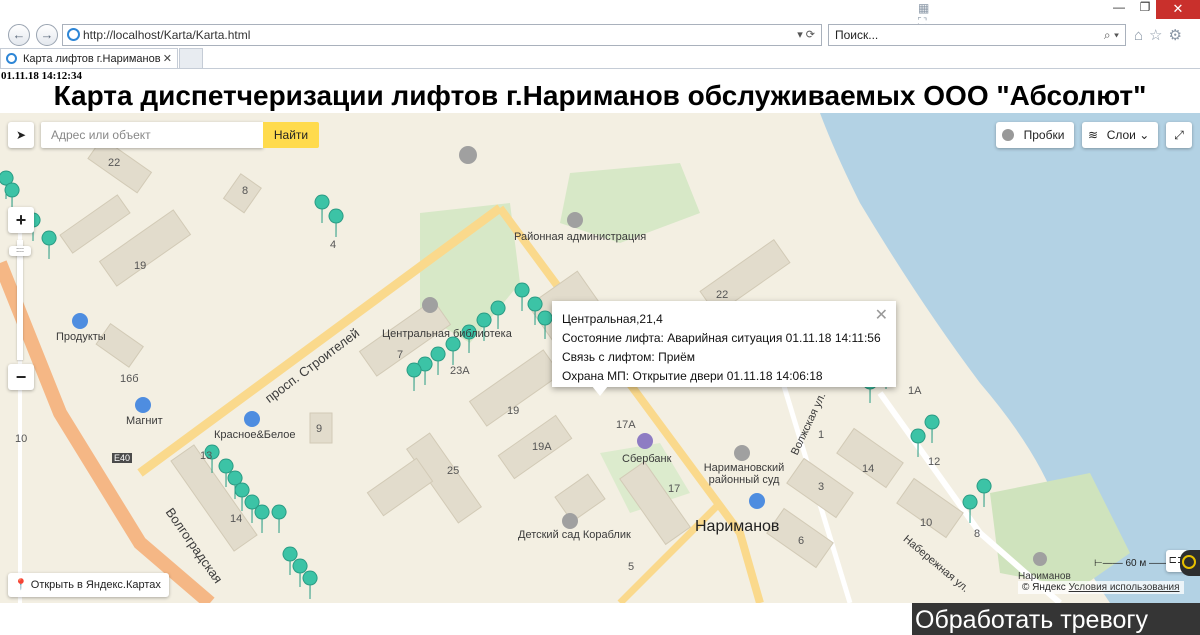  Describe the element at coordinates (191, 58) in the screenshot. I see `new-tab-button` at that location.